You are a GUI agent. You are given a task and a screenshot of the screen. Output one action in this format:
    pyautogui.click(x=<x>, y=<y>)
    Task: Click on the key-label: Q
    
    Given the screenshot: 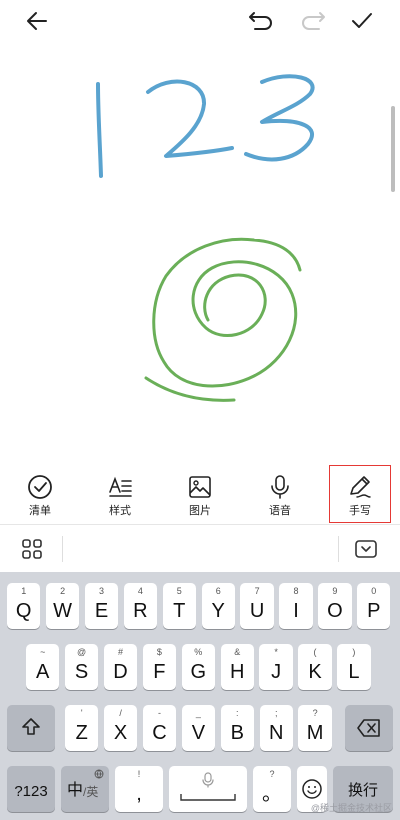 What is the action you would take?
    pyautogui.click(x=23, y=611)
    